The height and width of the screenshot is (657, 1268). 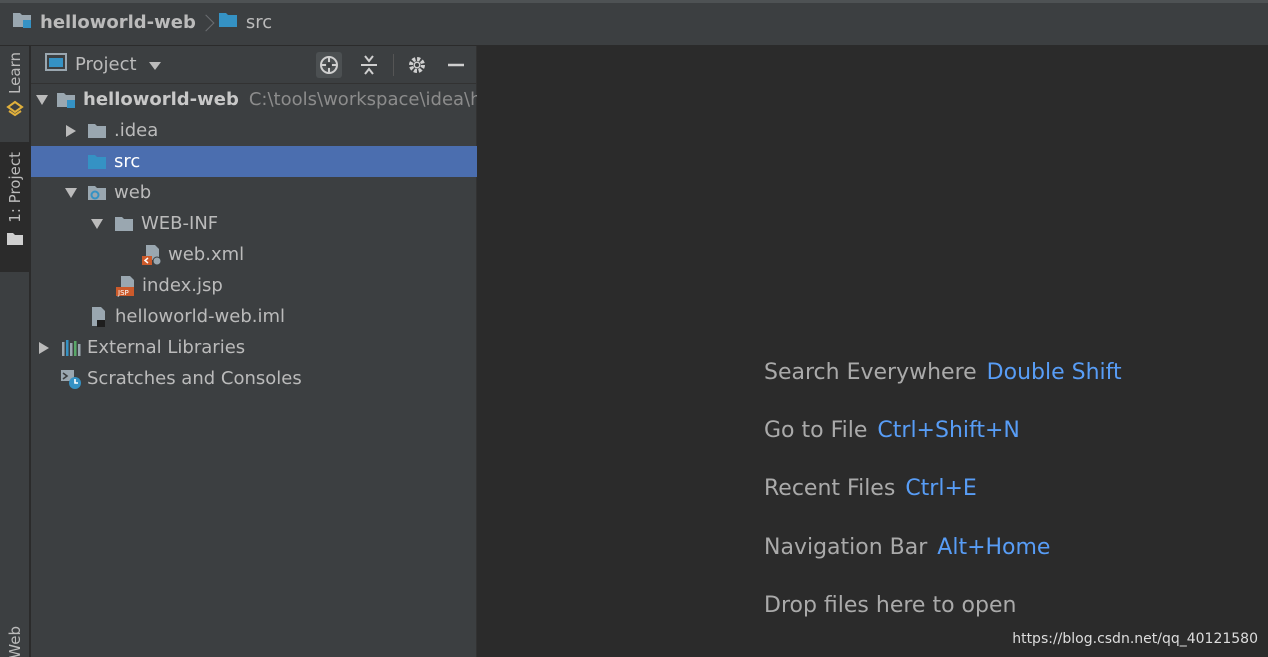 I want to click on tree-node-label: External Libraries, so click(x=166, y=347).